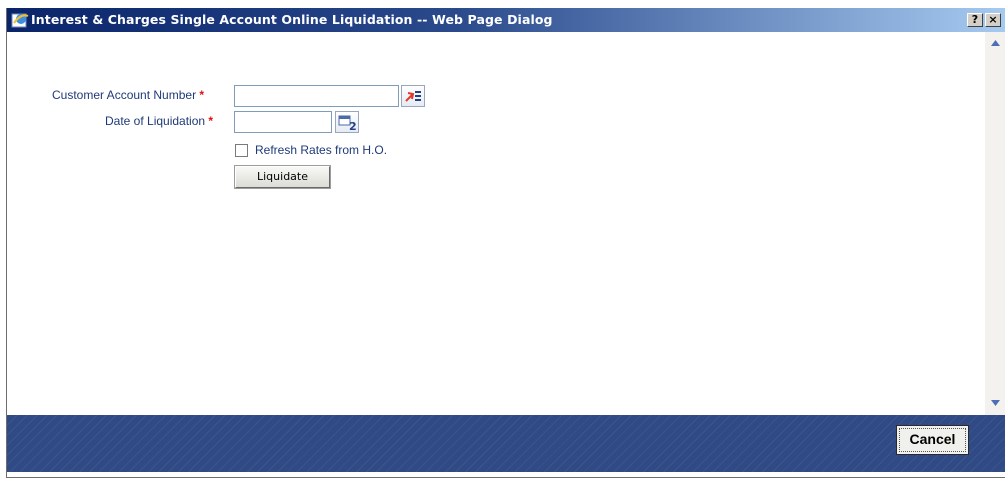 This screenshot has width=1005, height=483. I want to click on date-of-liquidation-label: Date of Liquidation *, so click(159, 121).